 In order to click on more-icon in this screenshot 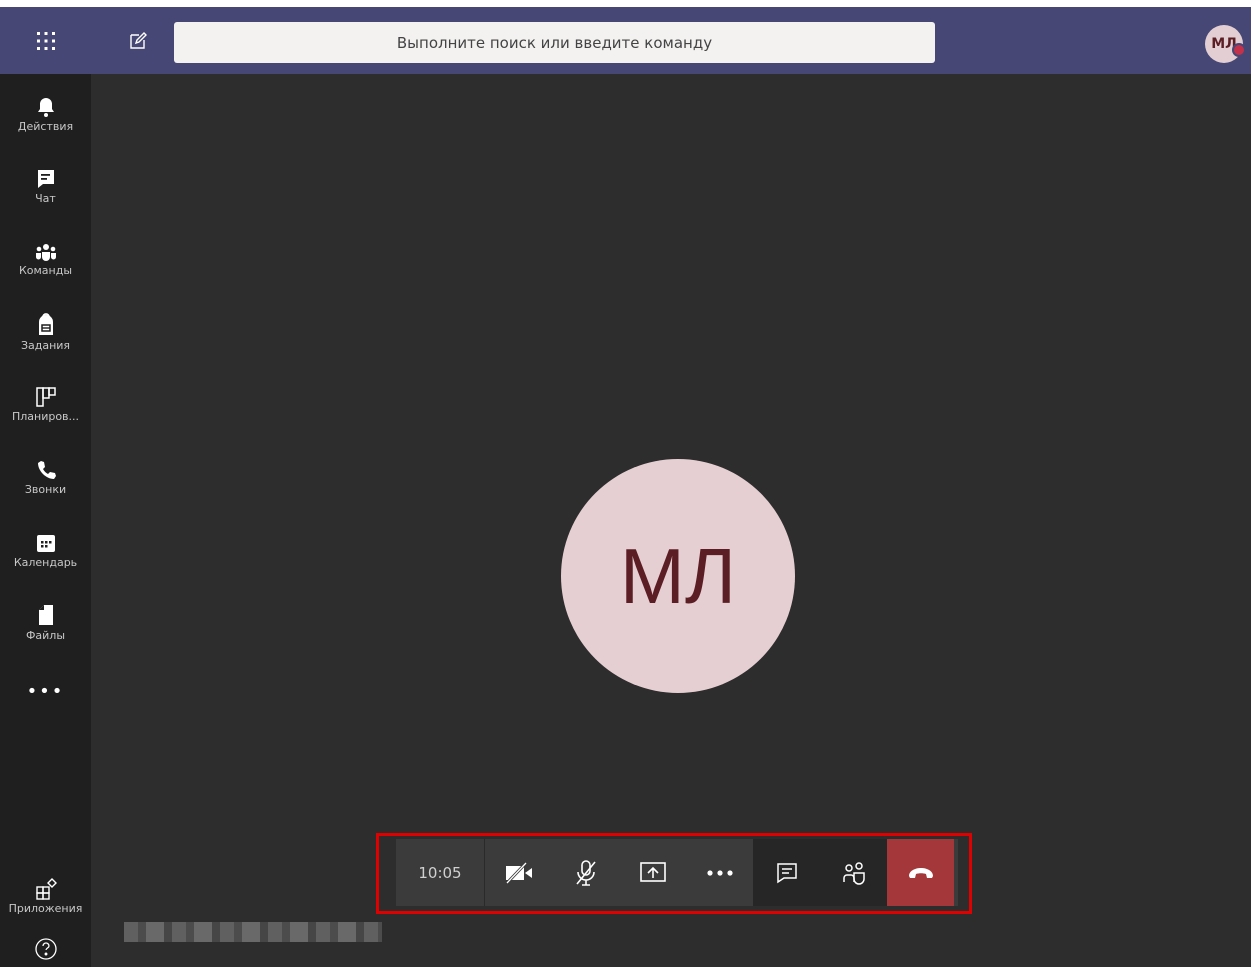, I will do `click(719, 872)`.